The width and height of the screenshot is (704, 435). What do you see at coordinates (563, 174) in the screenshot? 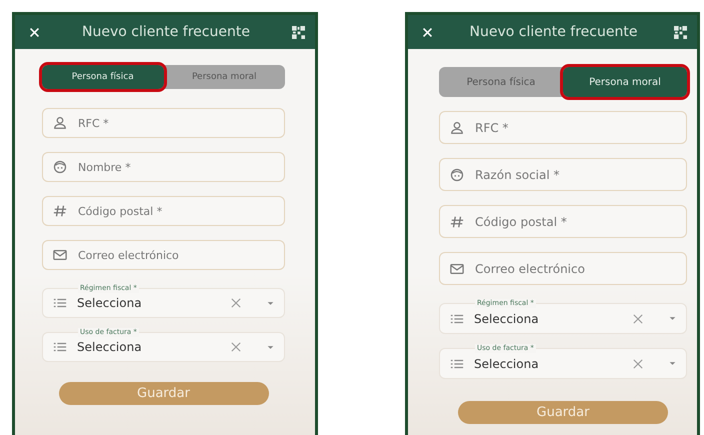
I see `input-field: Razón social *` at bounding box center [563, 174].